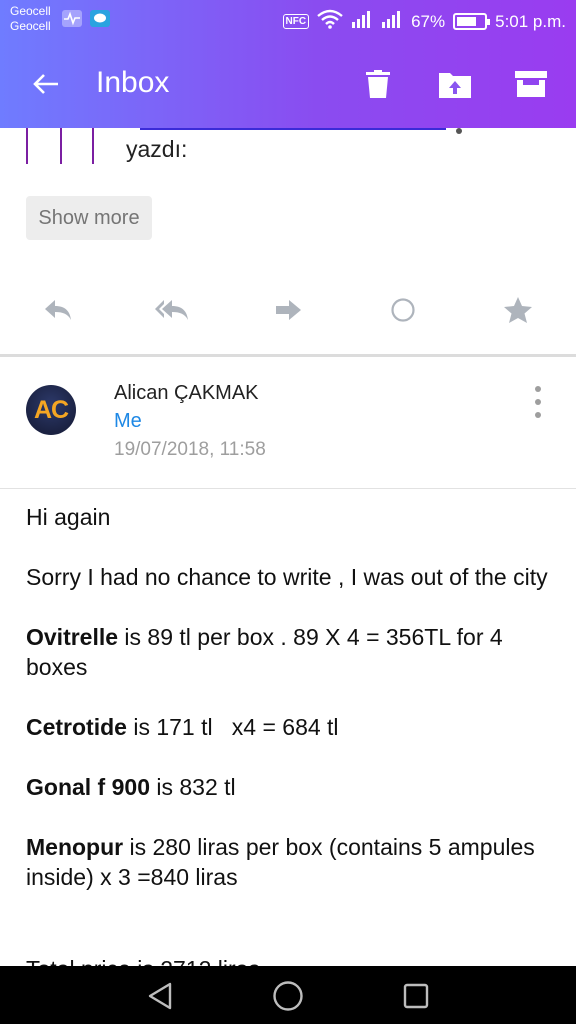 The height and width of the screenshot is (1024, 576). I want to click on forward-button, so click(288, 310).